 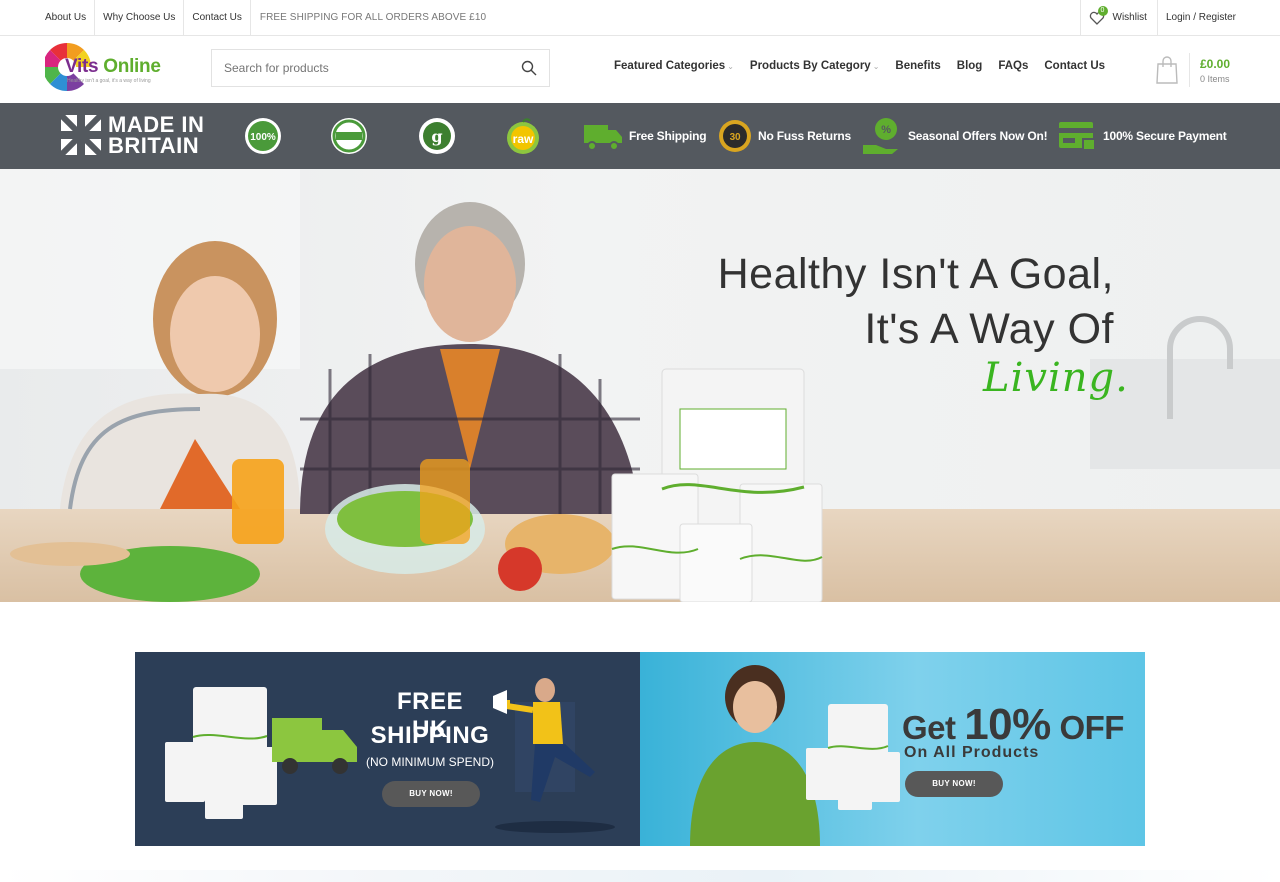 I want to click on cart-divider, so click(x=1189, y=70).